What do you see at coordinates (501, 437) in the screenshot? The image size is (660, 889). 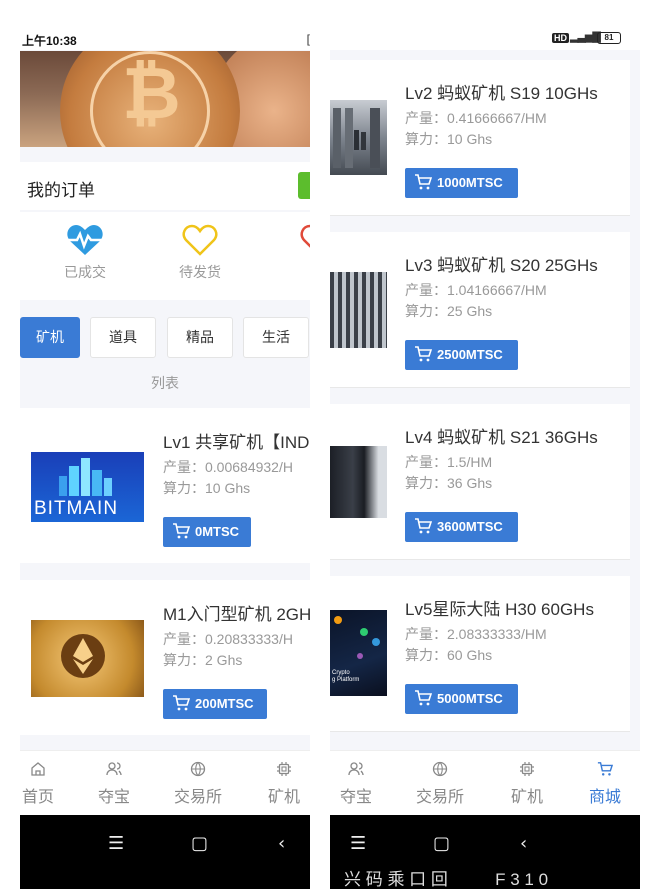 I see `product-name: Lv4 蚂蚁矿机 S21 36GHs` at bounding box center [501, 437].